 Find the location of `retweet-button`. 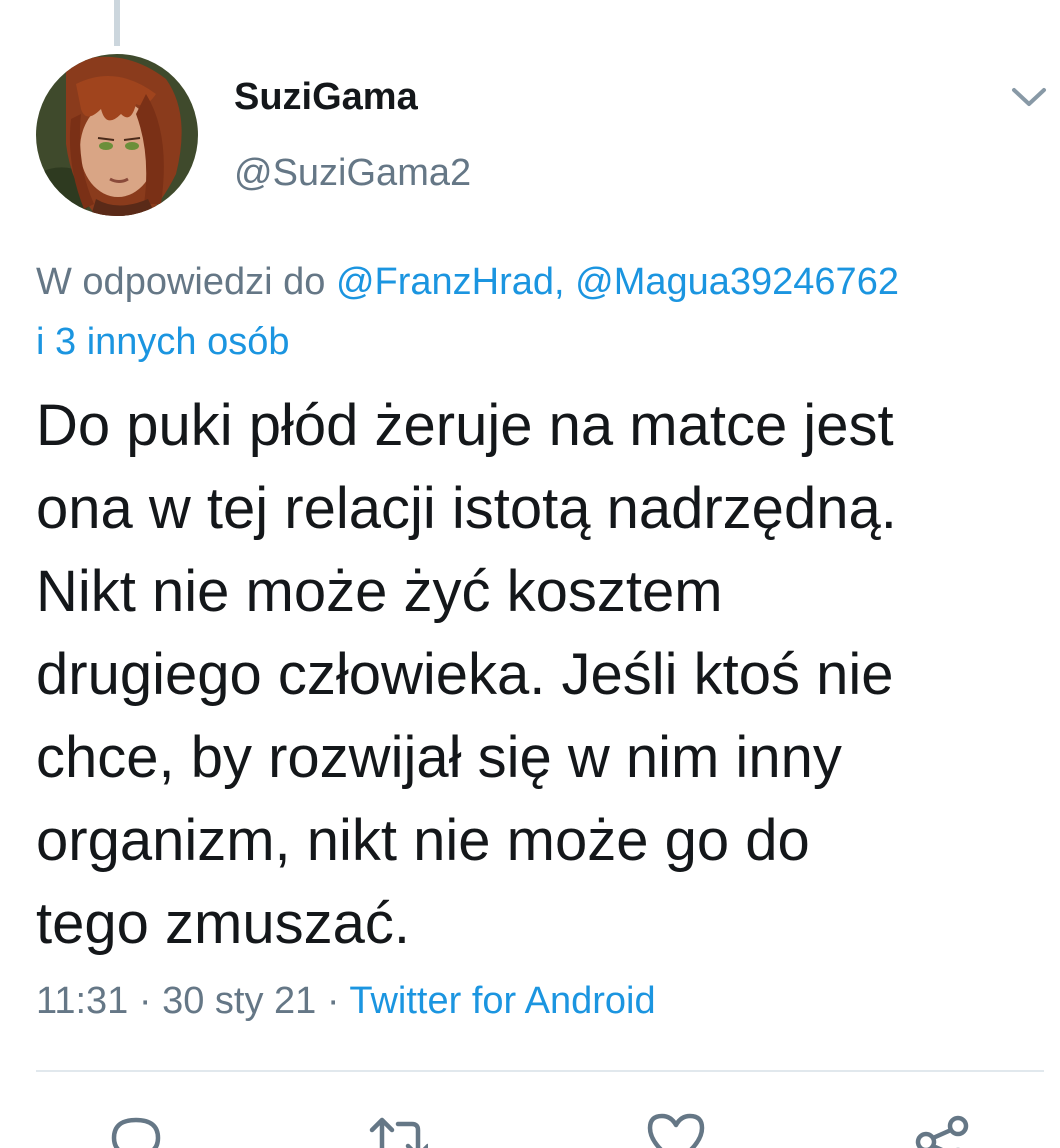

retweet-button is located at coordinates (398, 1128).